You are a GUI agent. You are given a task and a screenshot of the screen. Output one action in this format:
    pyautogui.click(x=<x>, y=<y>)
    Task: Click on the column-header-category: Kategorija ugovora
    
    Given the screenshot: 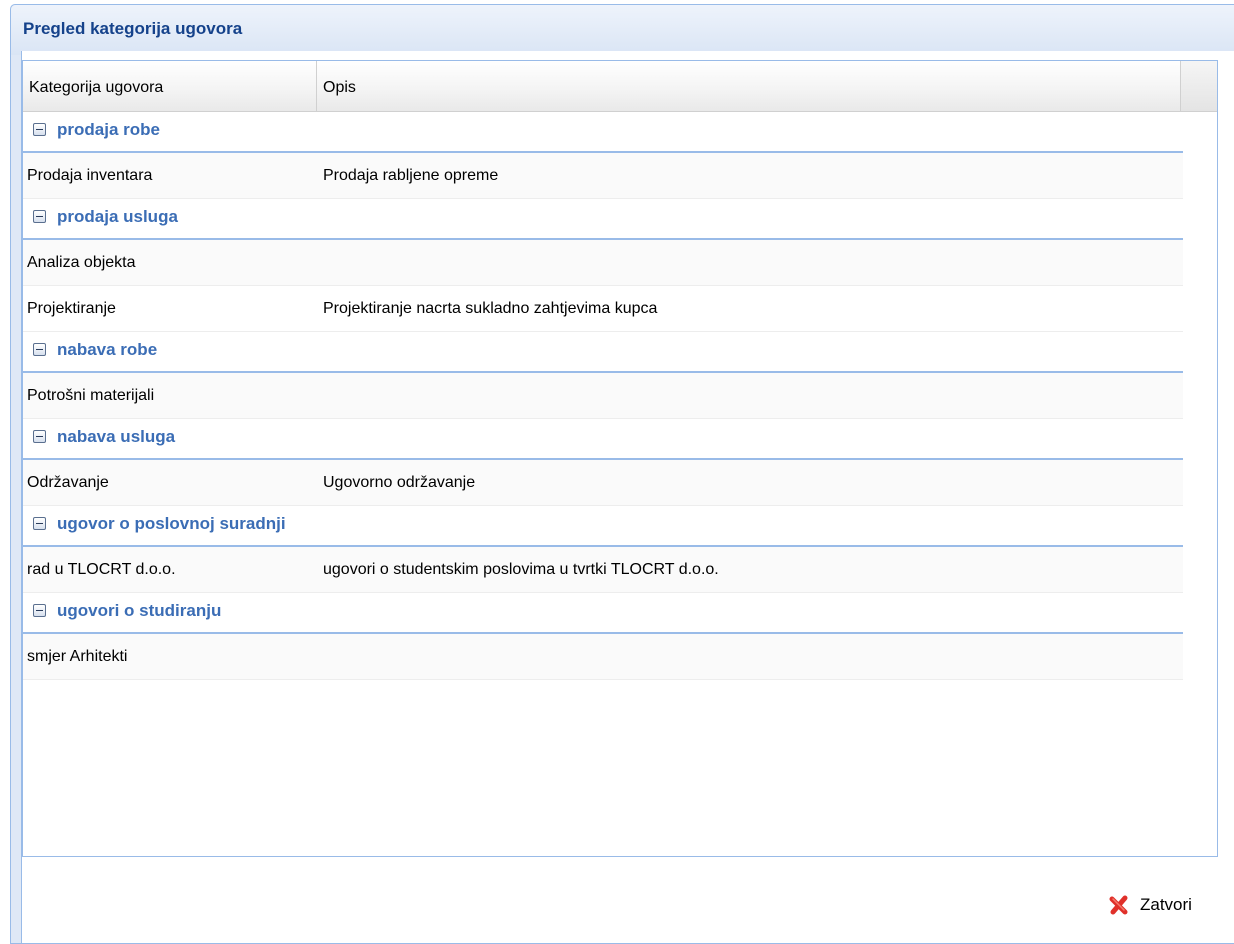 What is the action you would take?
    pyautogui.click(x=170, y=86)
    